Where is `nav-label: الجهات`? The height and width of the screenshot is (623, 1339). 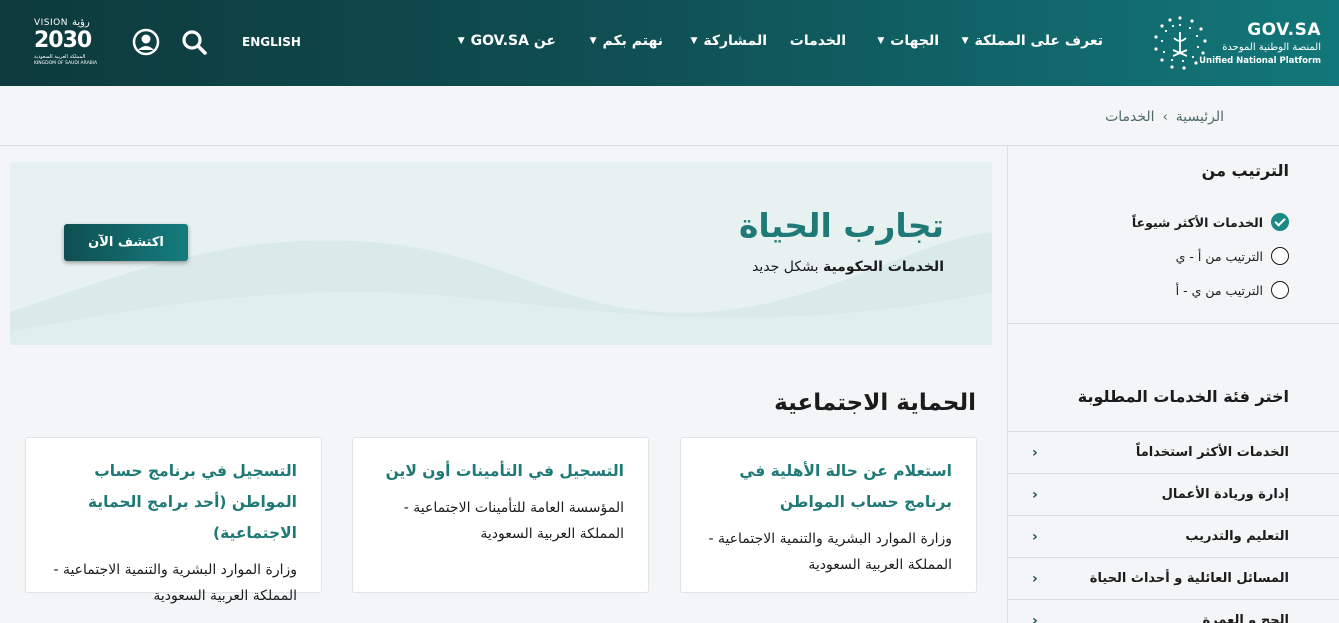 nav-label: الجهات is located at coordinates (914, 41).